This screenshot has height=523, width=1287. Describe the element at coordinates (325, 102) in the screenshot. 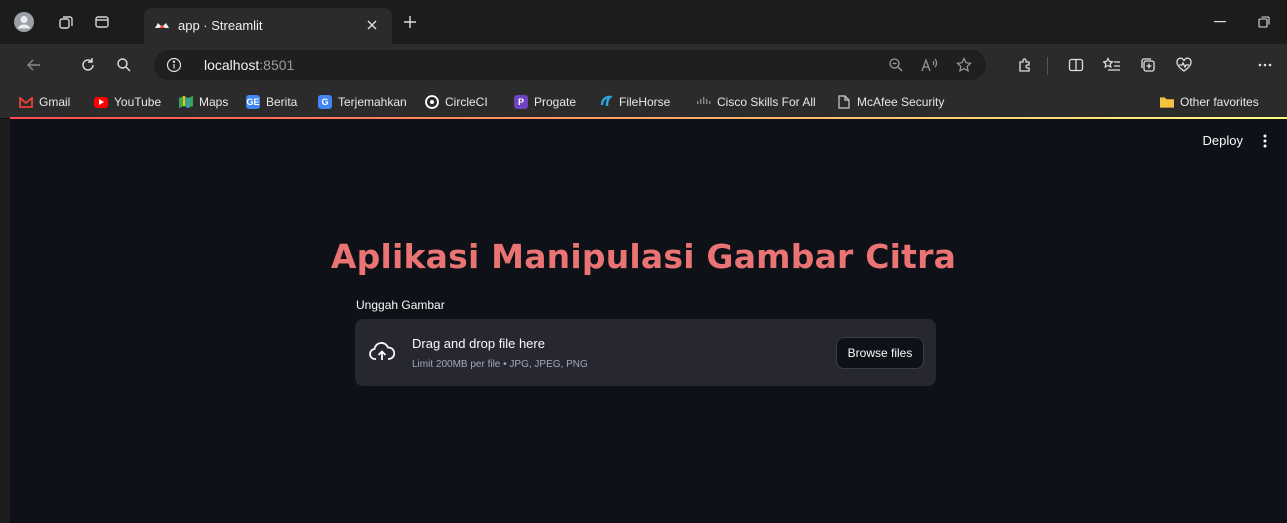

I see `translate-icon: G` at that location.